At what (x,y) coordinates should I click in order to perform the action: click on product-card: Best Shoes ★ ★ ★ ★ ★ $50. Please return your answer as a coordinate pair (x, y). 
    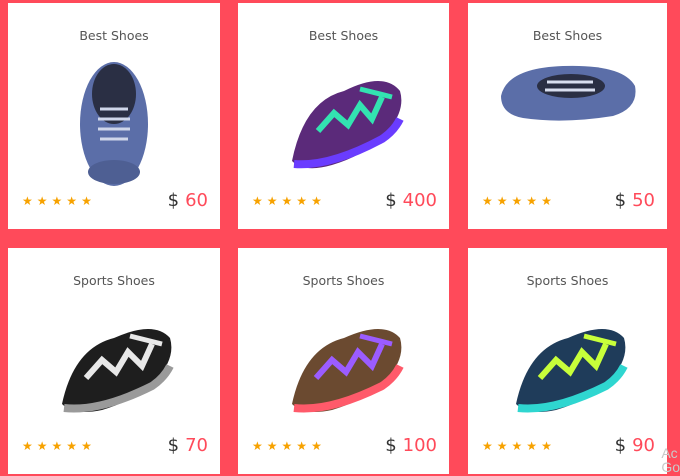
    Looking at the image, I should click on (567, 116).